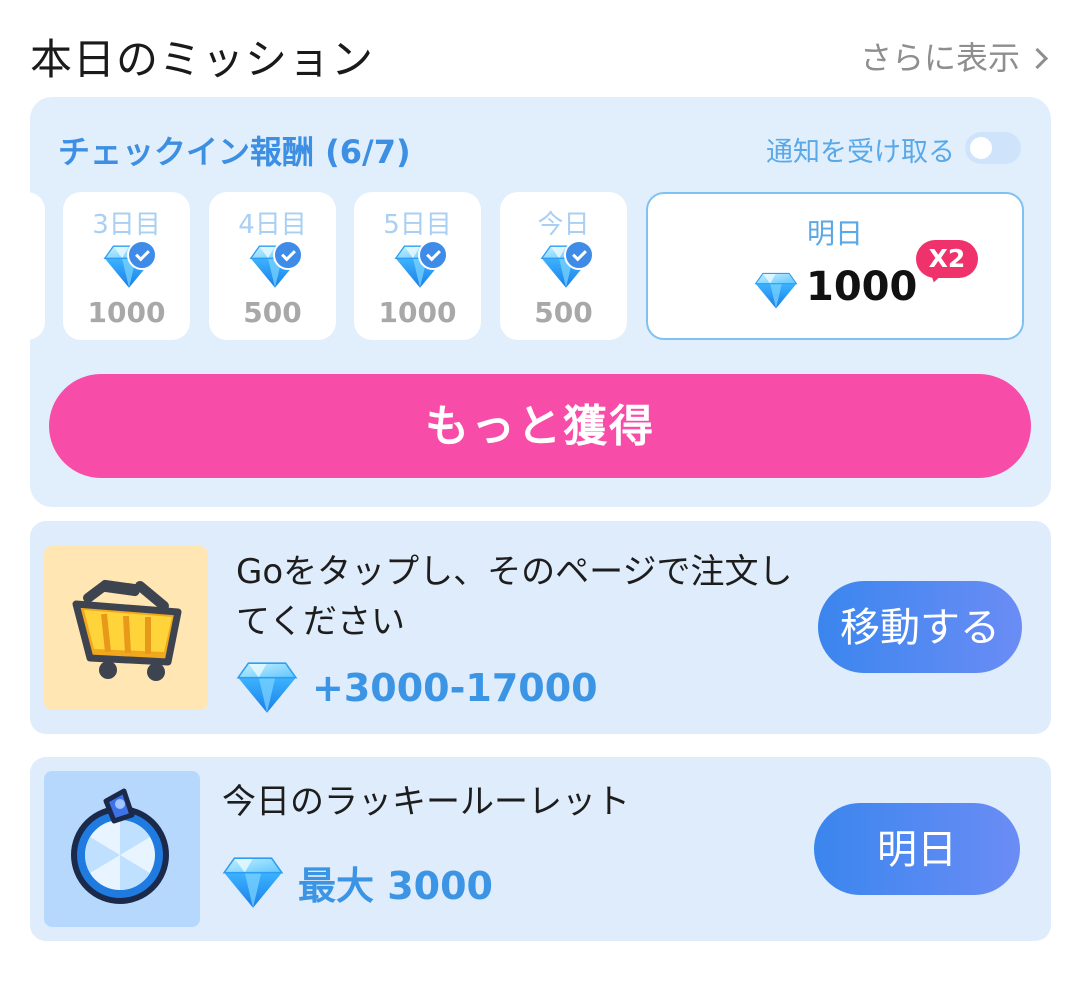  What do you see at coordinates (202, 59) in the screenshot?
I see `page-title: 本日のミッション` at bounding box center [202, 59].